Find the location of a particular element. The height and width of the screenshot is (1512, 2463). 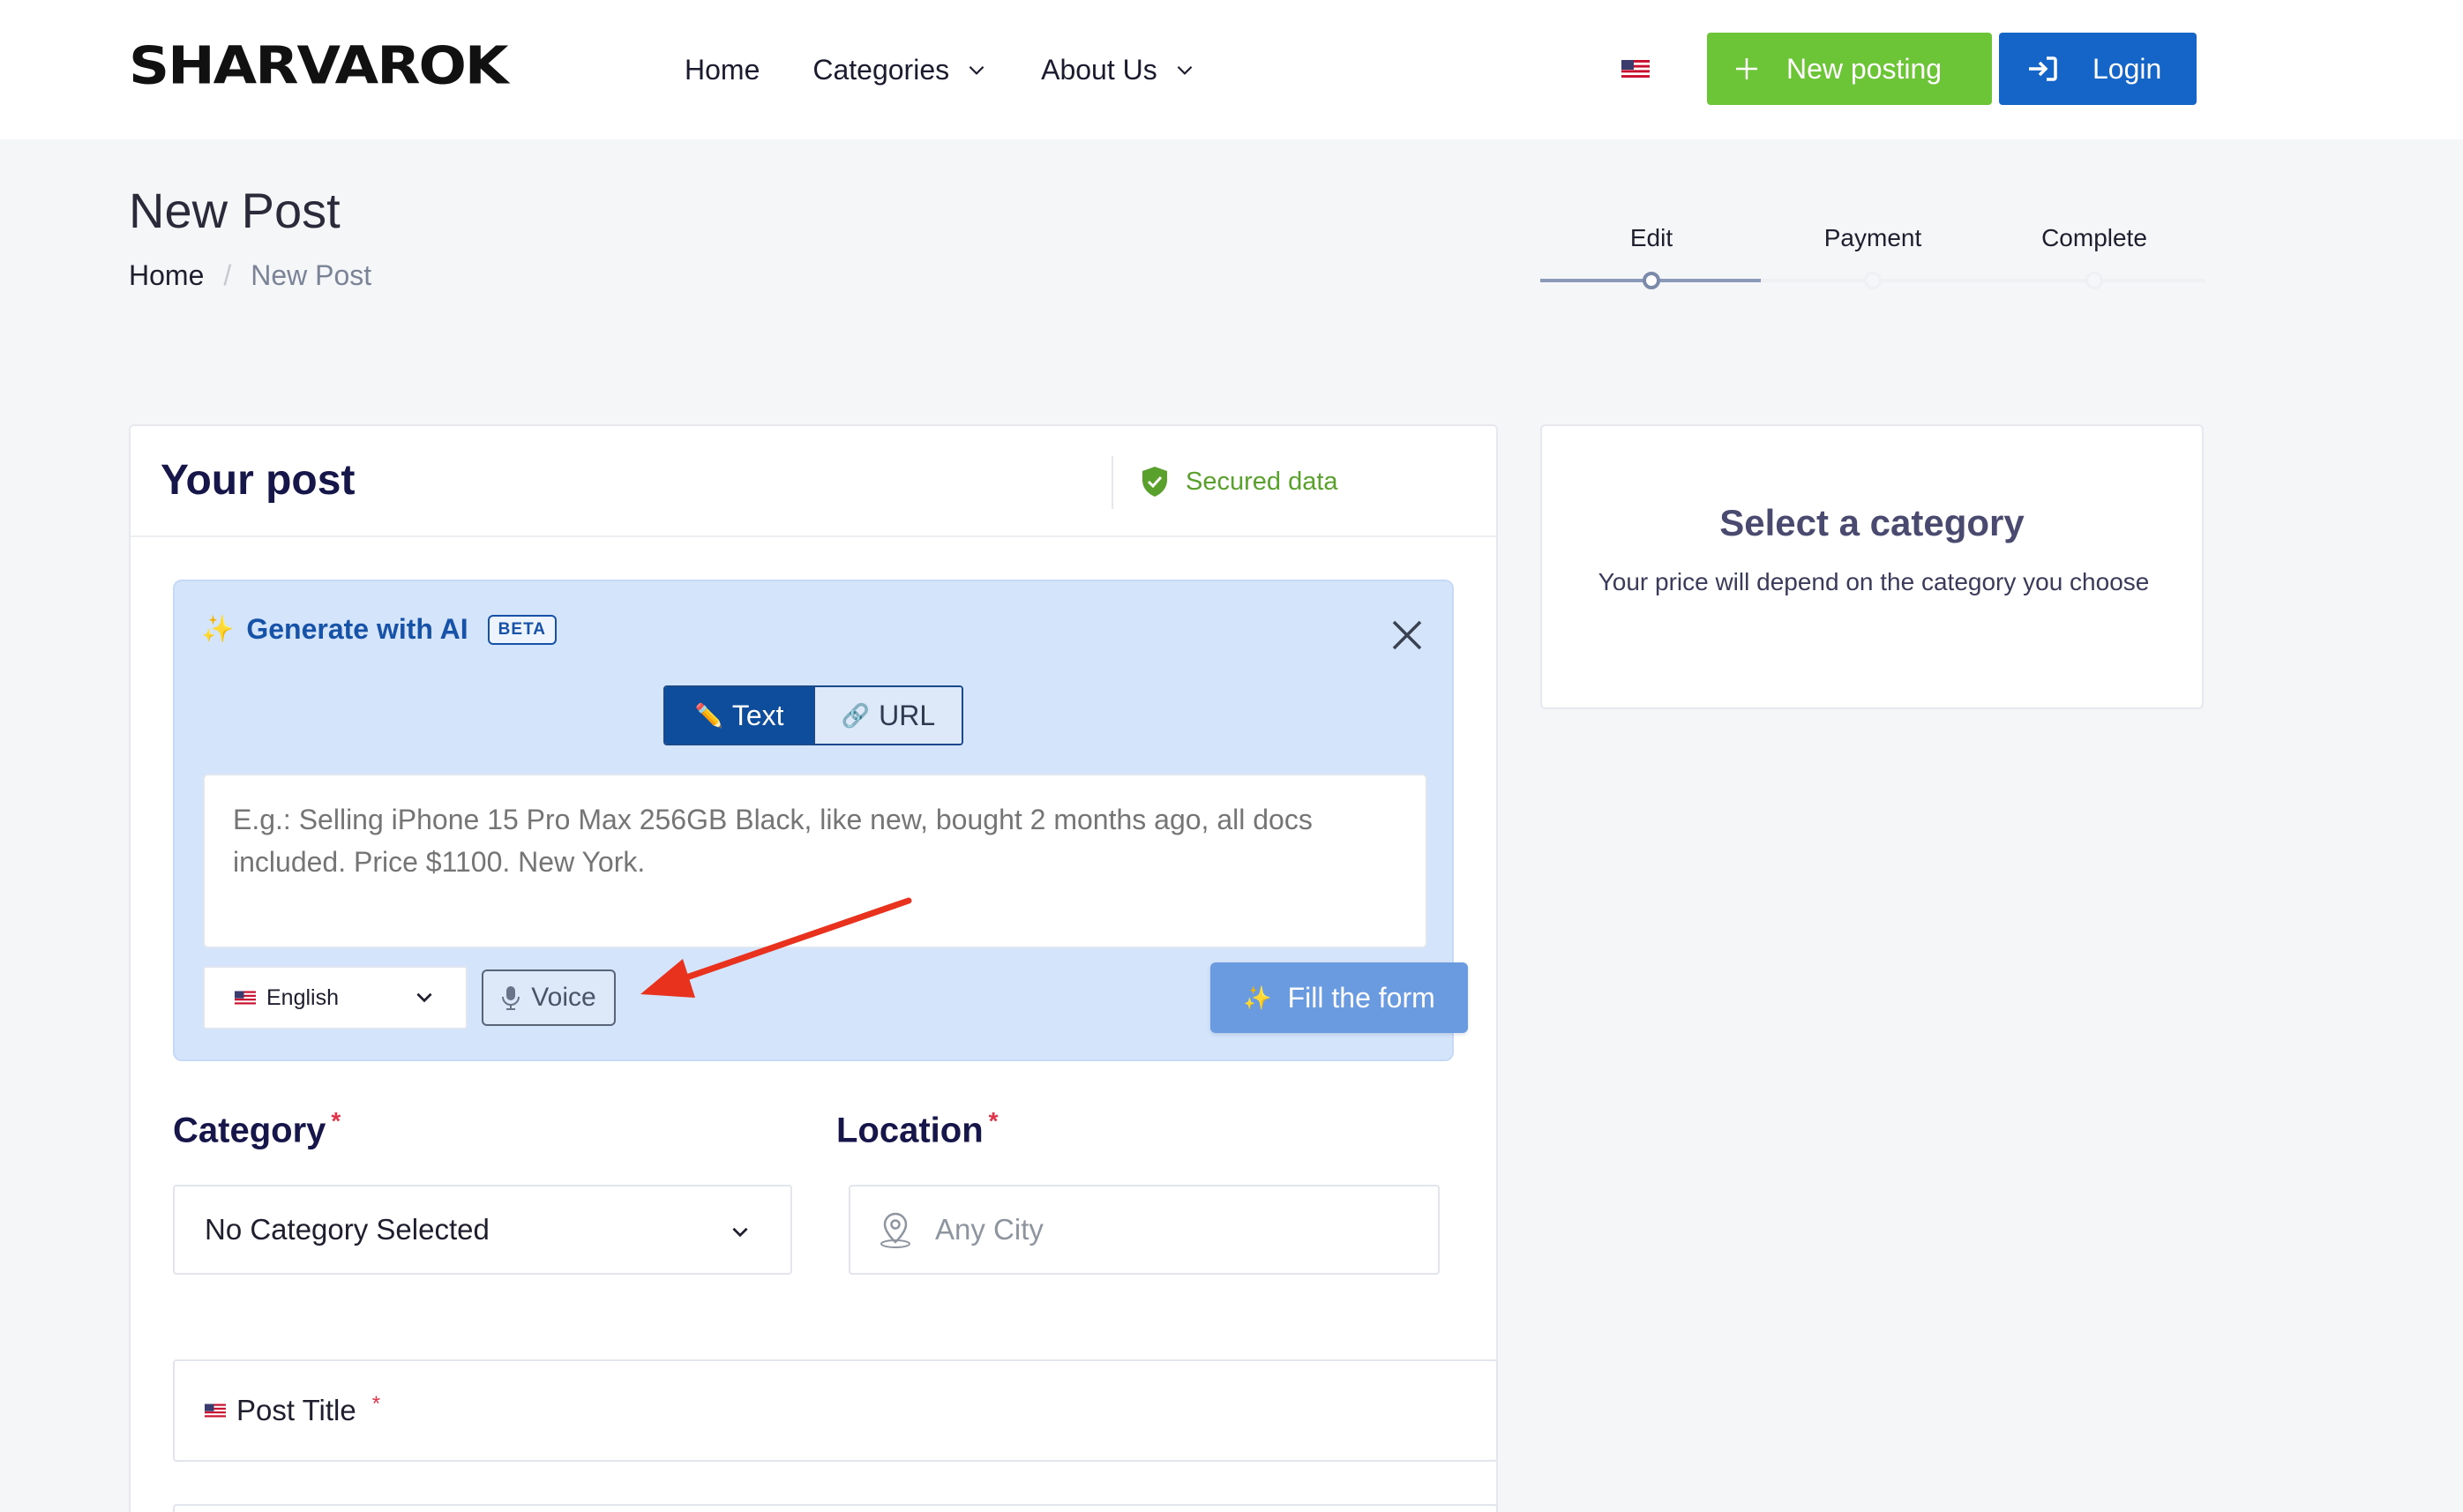

microphone-icon is located at coordinates (511, 998).